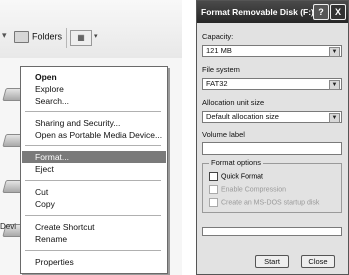  What do you see at coordinates (218, 36) in the screenshot?
I see `capacity-label: Capacity:` at bounding box center [218, 36].